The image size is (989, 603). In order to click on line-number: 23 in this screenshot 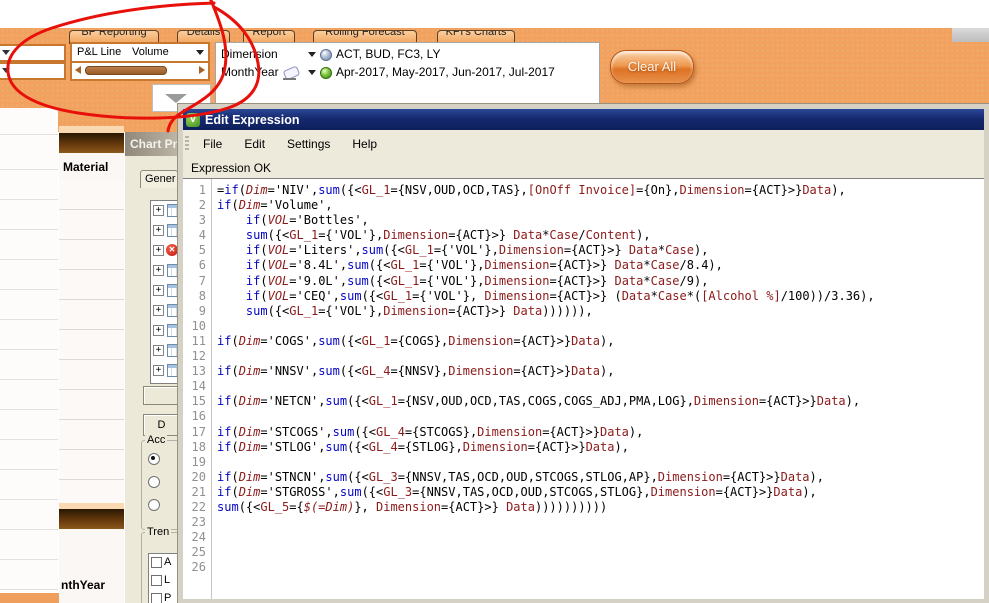, I will do `click(198, 522)`.